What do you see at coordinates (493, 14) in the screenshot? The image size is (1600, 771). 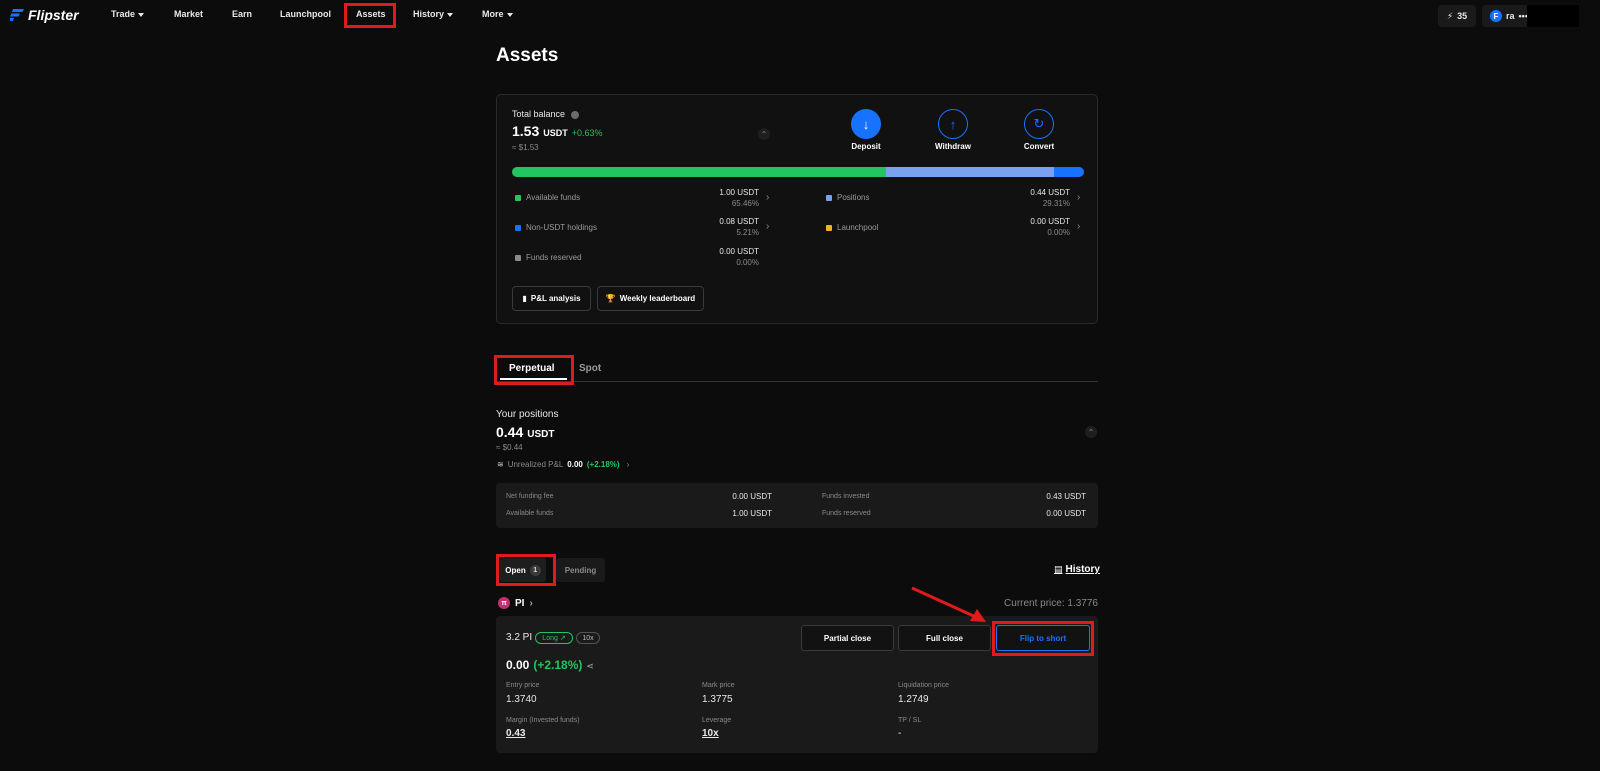 I see `nav-more-label: More` at bounding box center [493, 14].